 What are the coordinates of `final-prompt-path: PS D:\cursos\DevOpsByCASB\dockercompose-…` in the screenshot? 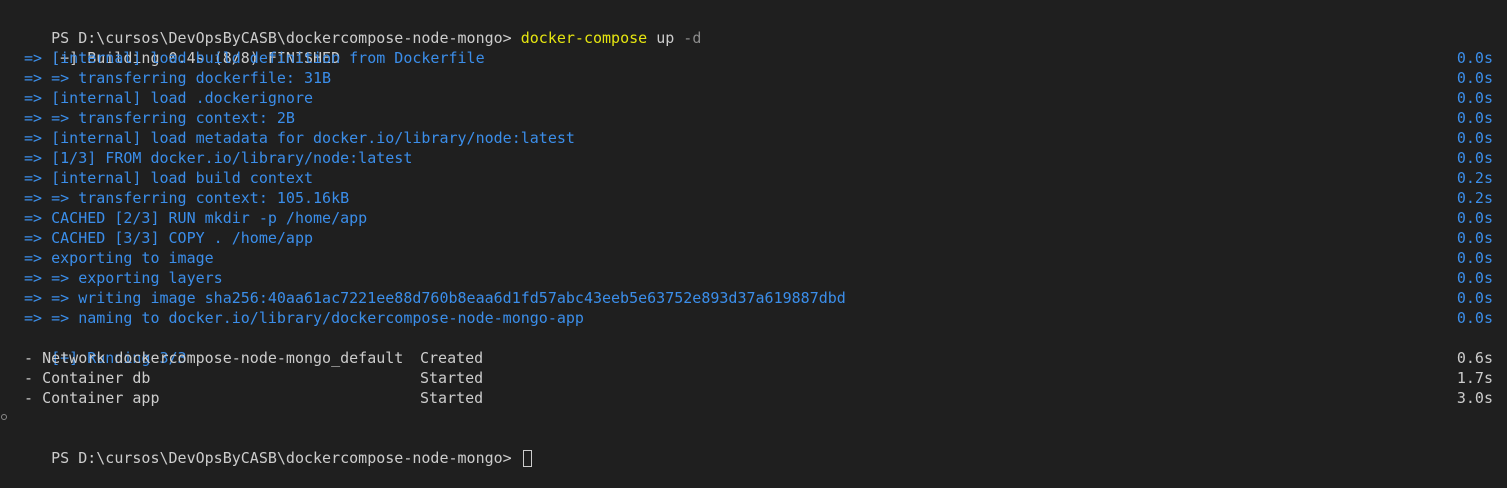 It's located at (281, 458).